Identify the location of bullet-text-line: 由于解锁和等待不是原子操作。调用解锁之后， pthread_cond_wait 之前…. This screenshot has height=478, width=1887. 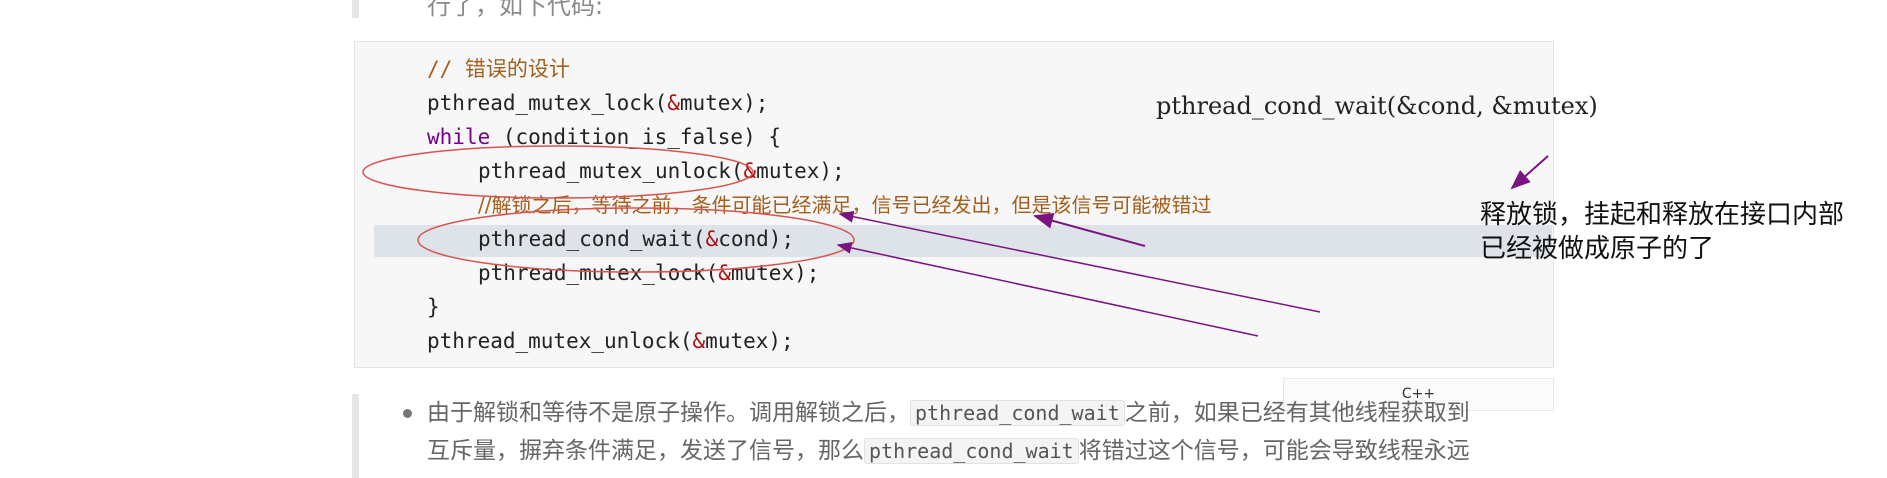
(948, 413).